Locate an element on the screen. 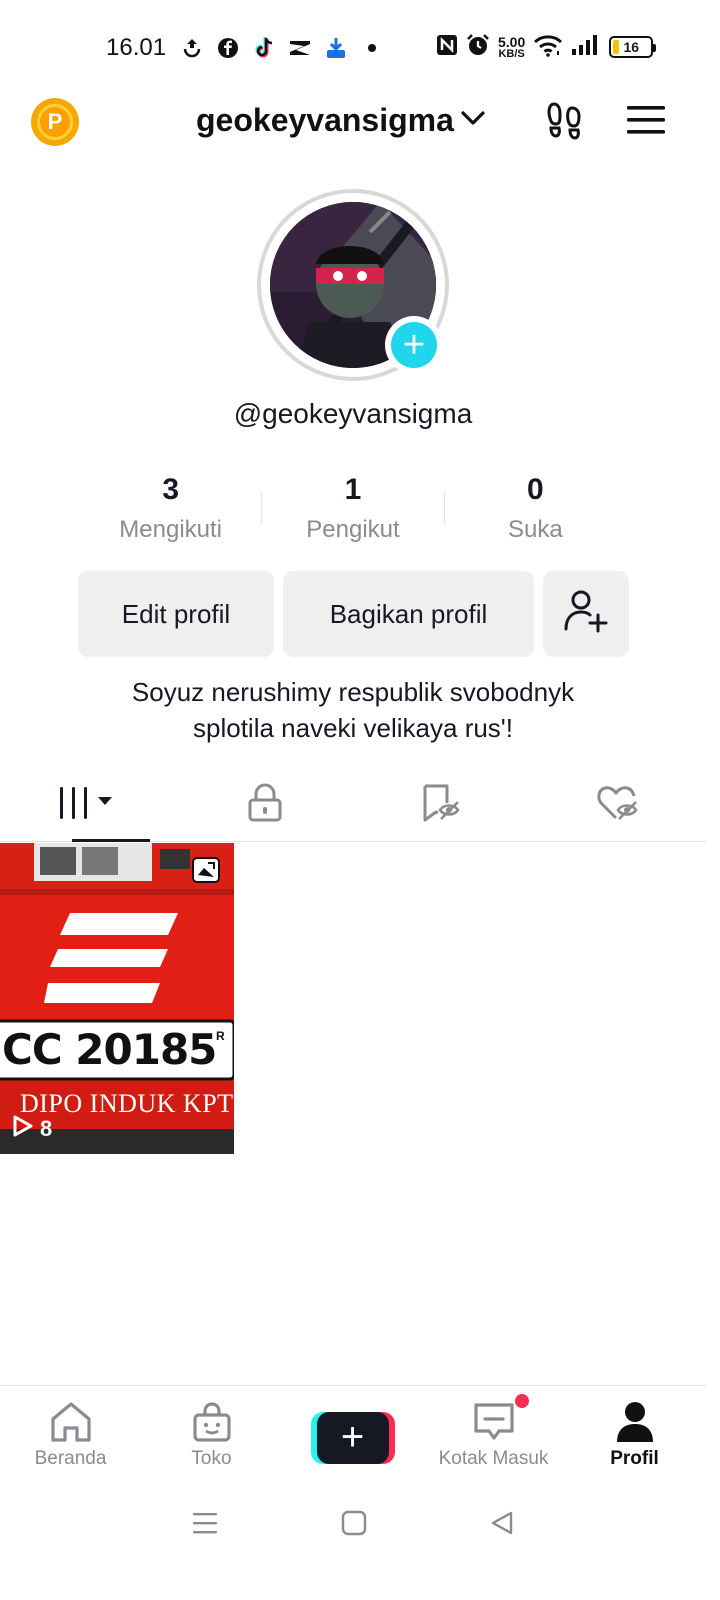 This screenshot has height=1600, width=720. coin-rewards-button: P is located at coordinates (55, 122).